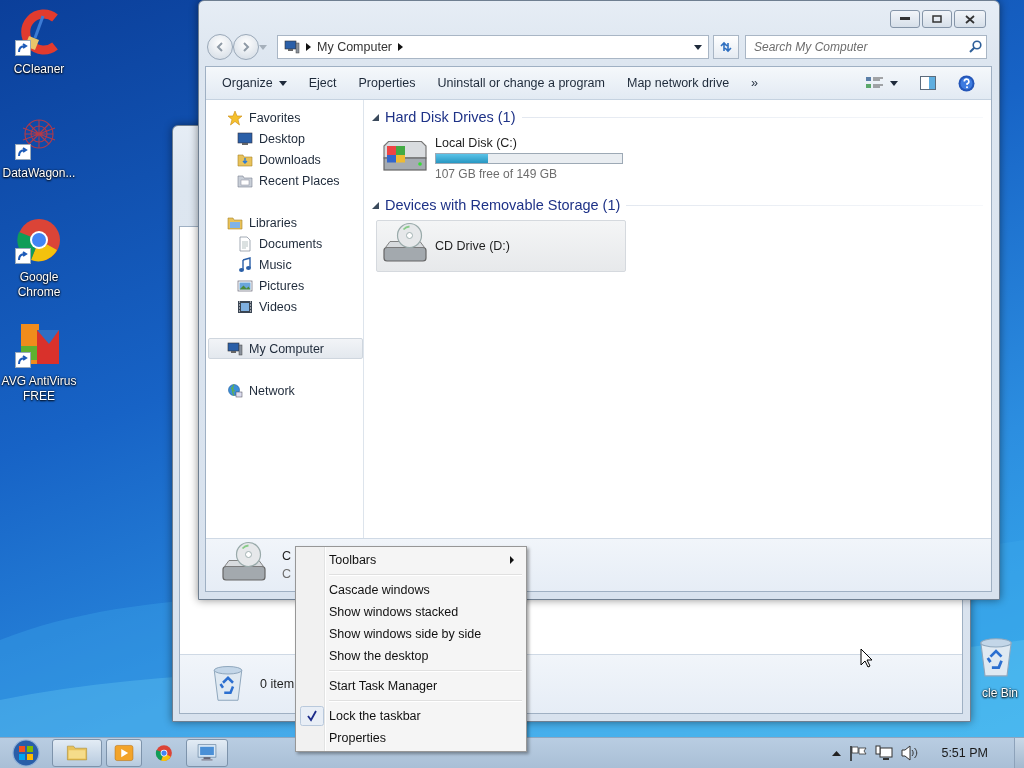 This screenshot has height=768, width=1024. I want to click on free-space-text: 107 GB free of 149 GB, so click(497, 173).